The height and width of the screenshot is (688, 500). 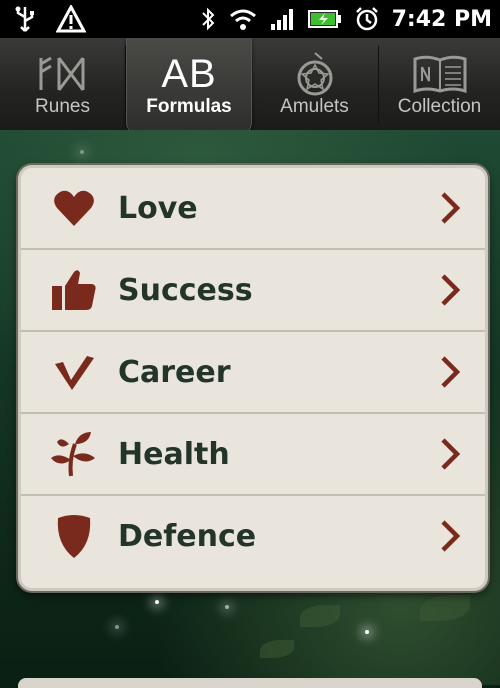 I want to click on book-icon, so click(x=439, y=74).